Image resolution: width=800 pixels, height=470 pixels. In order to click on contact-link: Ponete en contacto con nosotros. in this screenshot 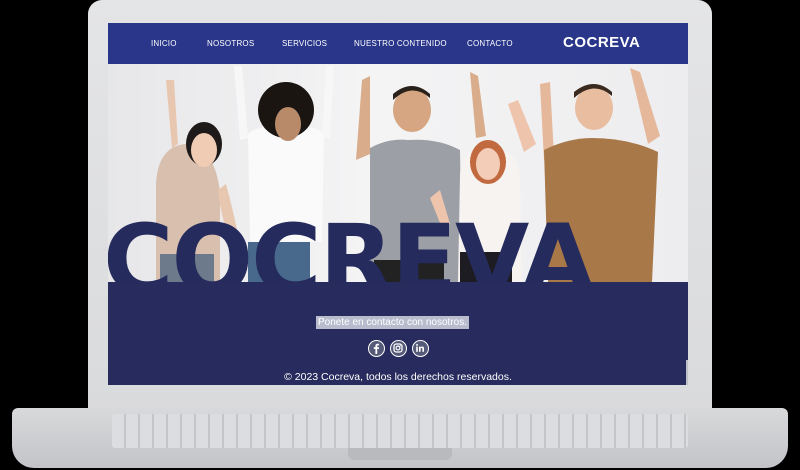, I will do `click(392, 322)`.